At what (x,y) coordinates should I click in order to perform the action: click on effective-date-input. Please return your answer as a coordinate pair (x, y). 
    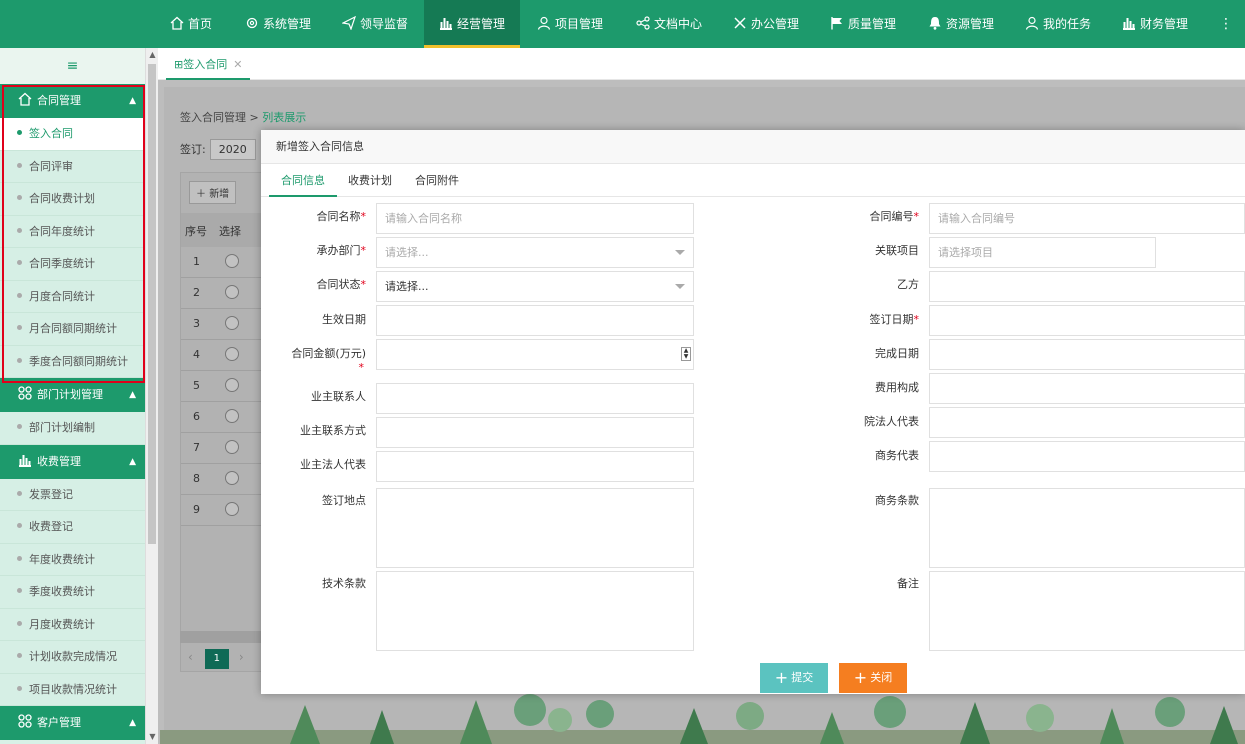
    Looking at the image, I should click on (535, 320).